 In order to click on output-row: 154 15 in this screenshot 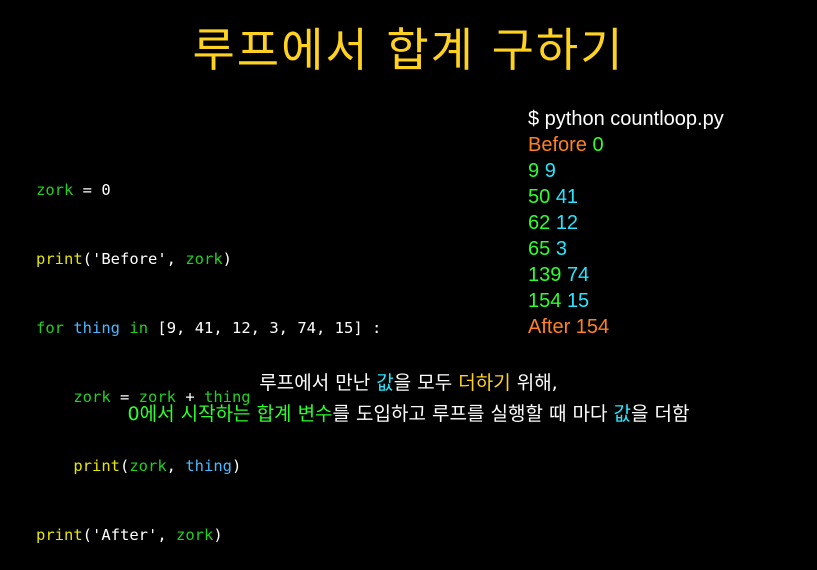, I will do `click(626, 301)`.